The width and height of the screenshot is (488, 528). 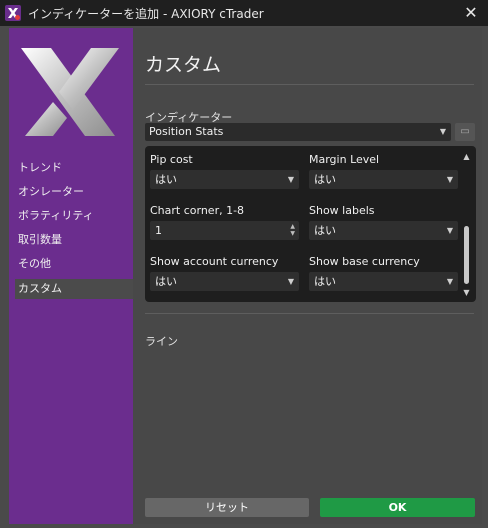 I want to click on sidebar-item-oscillator: オシレーター, so click(x=79, y=192).